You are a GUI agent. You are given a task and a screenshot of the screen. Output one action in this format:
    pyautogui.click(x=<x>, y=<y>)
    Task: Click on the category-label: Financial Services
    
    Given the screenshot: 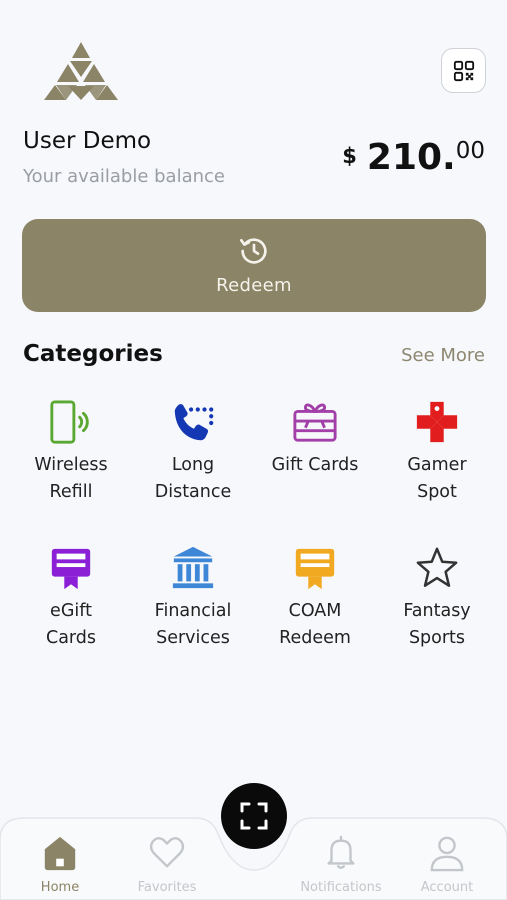 What is the action you would take?
    pyautogui.click(x=193, y=624)
    